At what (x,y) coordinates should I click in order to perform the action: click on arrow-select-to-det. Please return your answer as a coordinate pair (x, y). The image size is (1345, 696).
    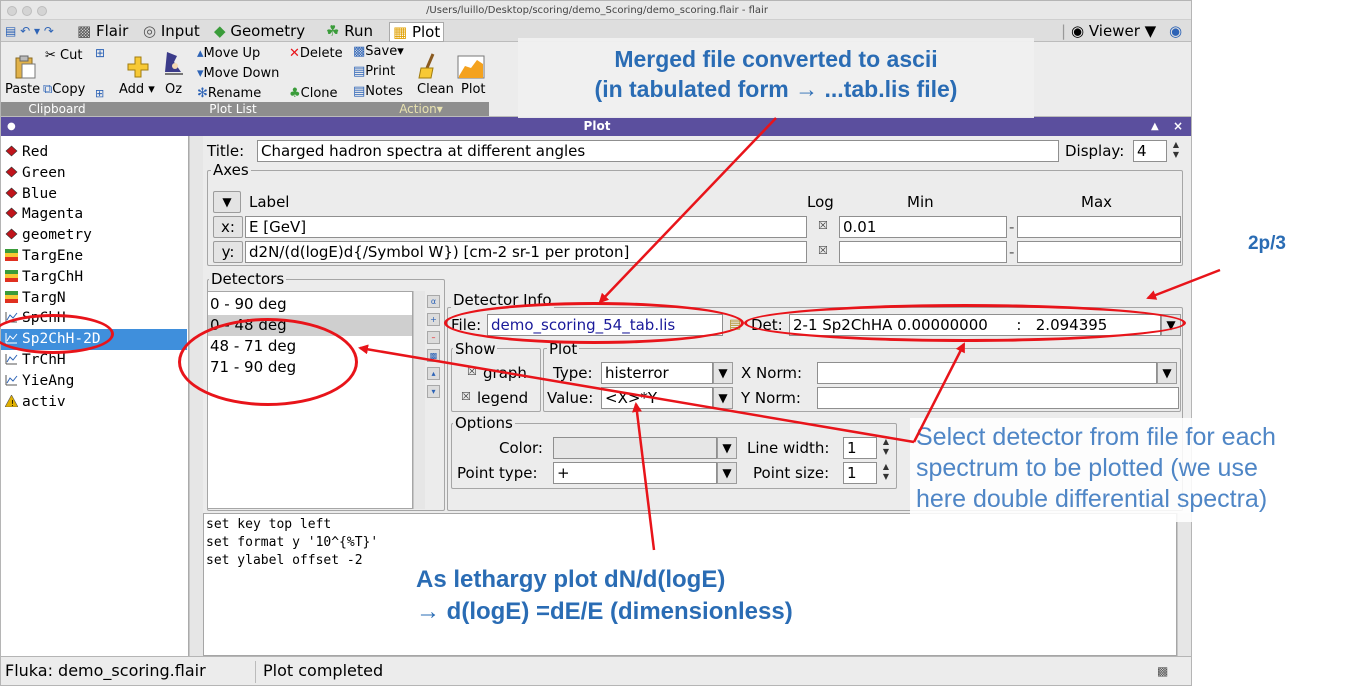
    Looking at the image, I should click on (939, 392).